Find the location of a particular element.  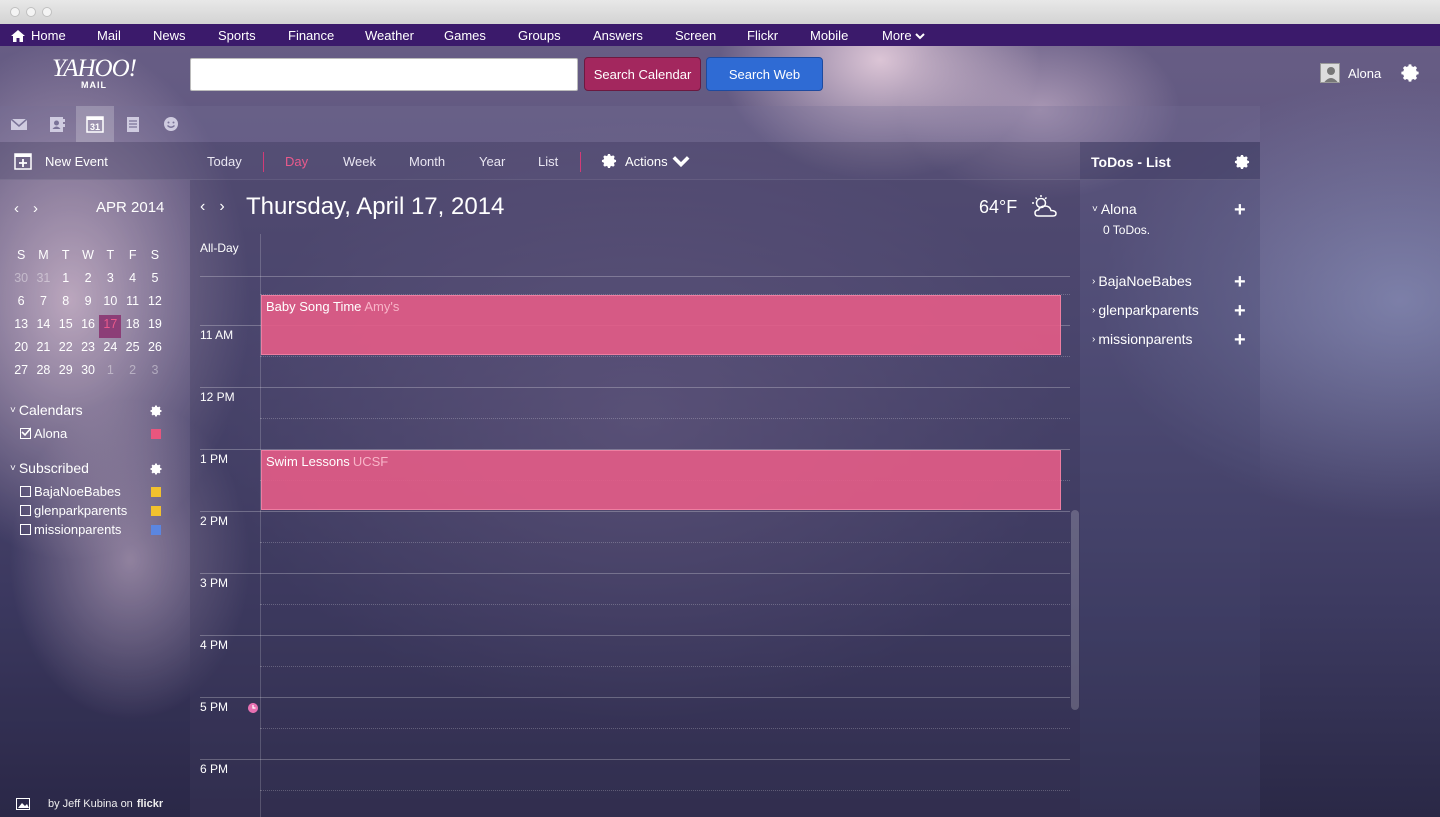

search-input is located at coordinates (384, 74).